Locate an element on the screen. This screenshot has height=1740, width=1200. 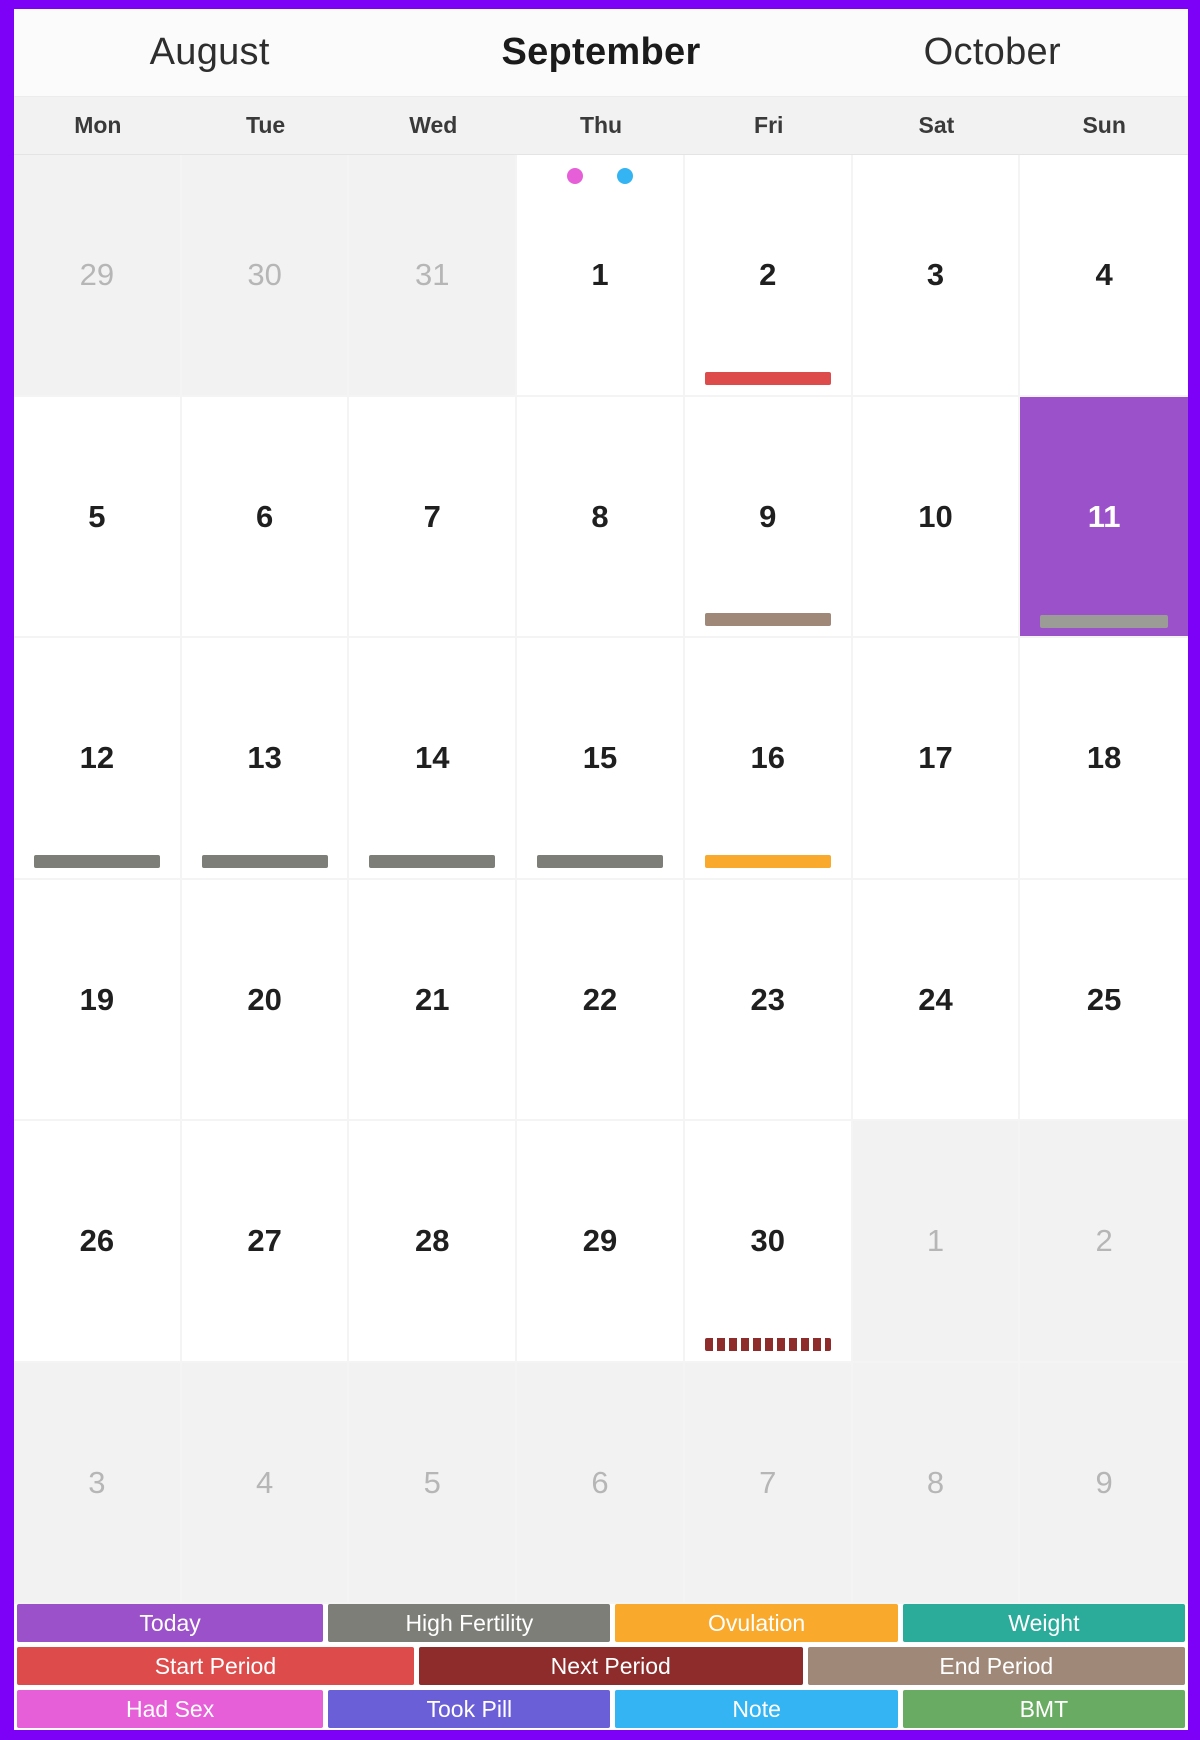
day-number: 18 is located at coordinates (1104, 758).